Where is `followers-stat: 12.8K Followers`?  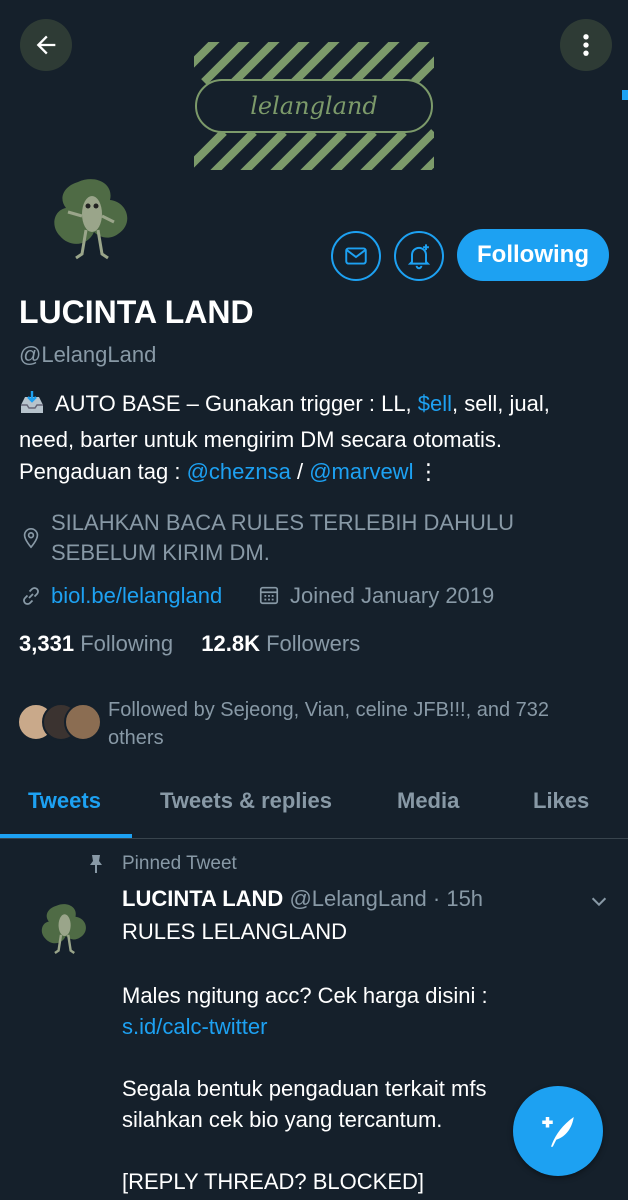
followers-stat: 12.8K Followers is located at coordinates (280, 643).